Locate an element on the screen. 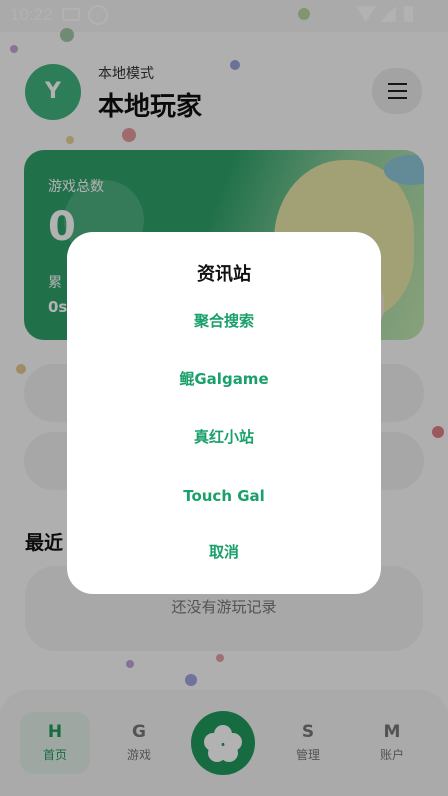  option-touch-gal: Touch Gal is located at coordinates (224, 496).